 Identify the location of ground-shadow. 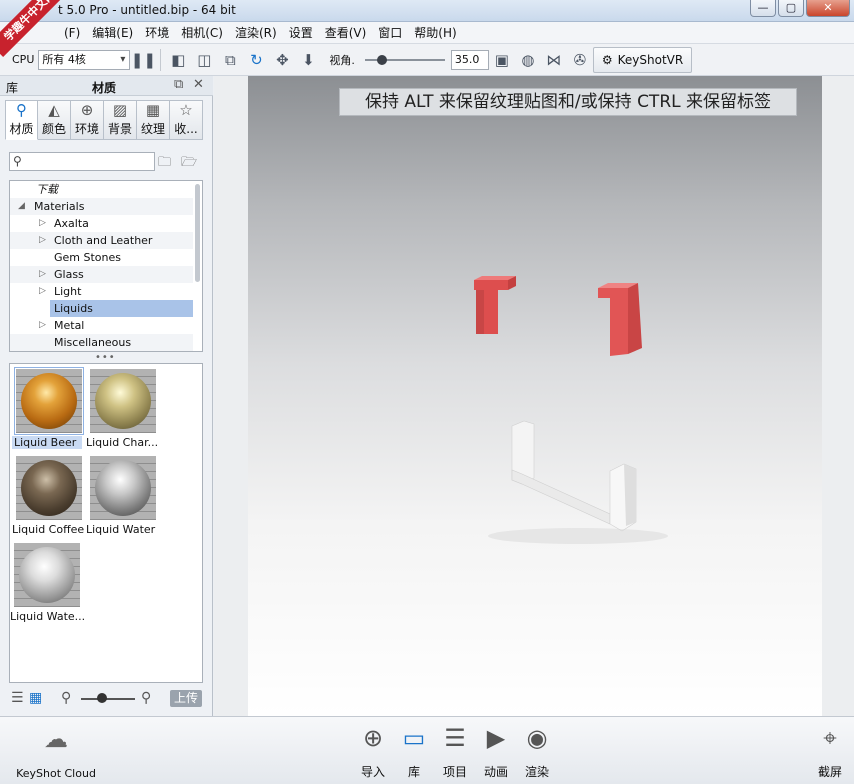
(578, 536).